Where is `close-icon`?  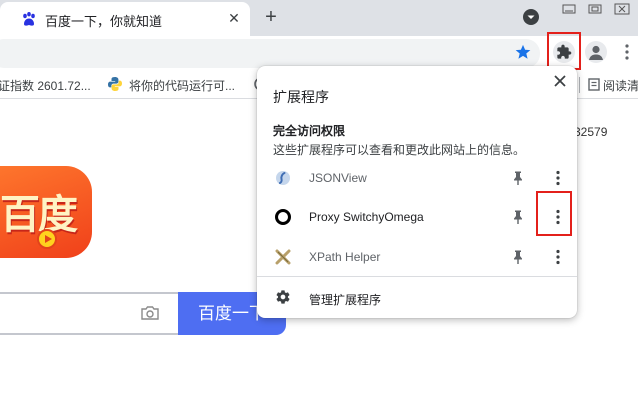
close-icon is located at coordinates (560, 81).